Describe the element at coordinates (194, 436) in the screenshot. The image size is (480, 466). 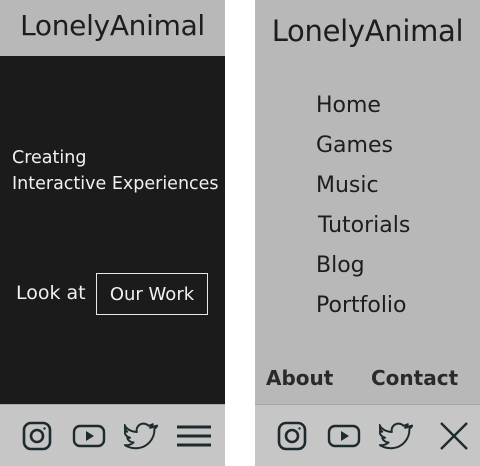
I see `hamburger-menu-icon` at that location.